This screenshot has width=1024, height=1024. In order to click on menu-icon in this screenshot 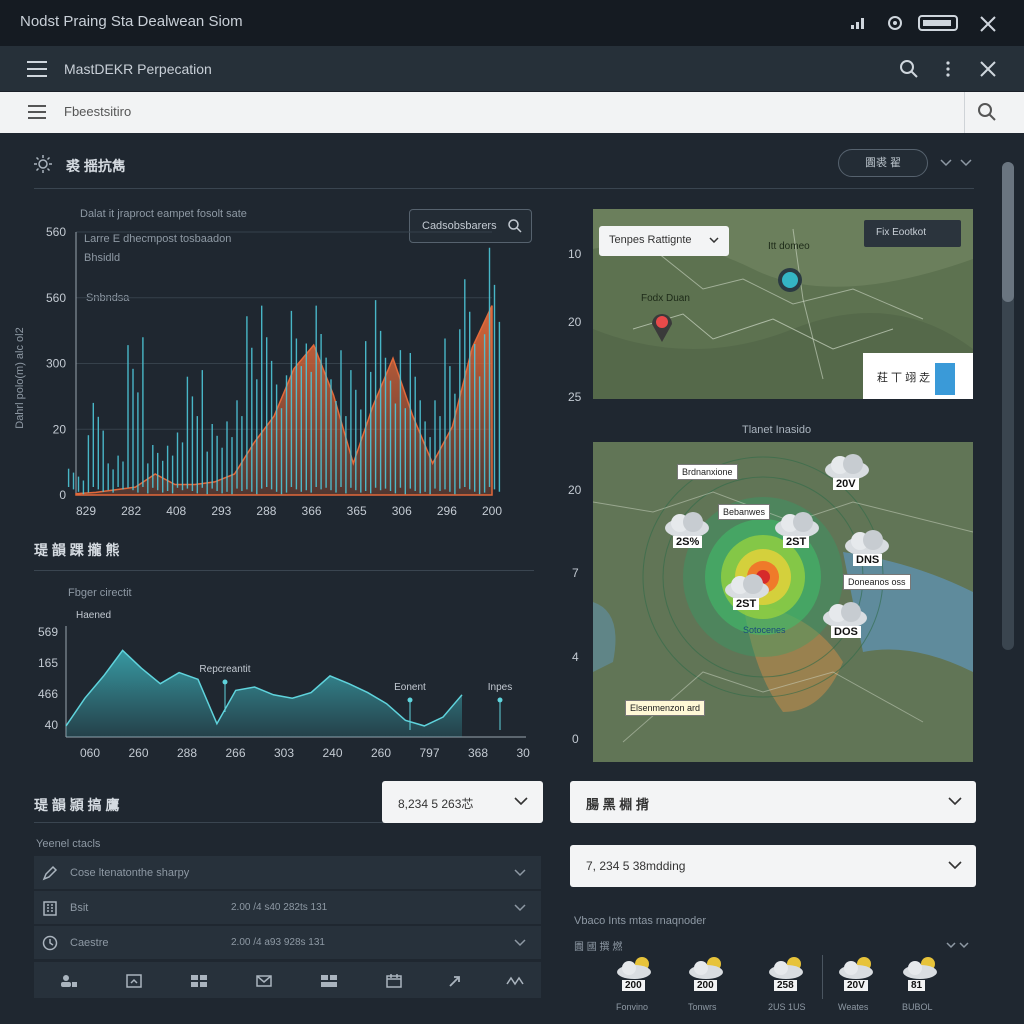, I will do `click(37, 69)`.